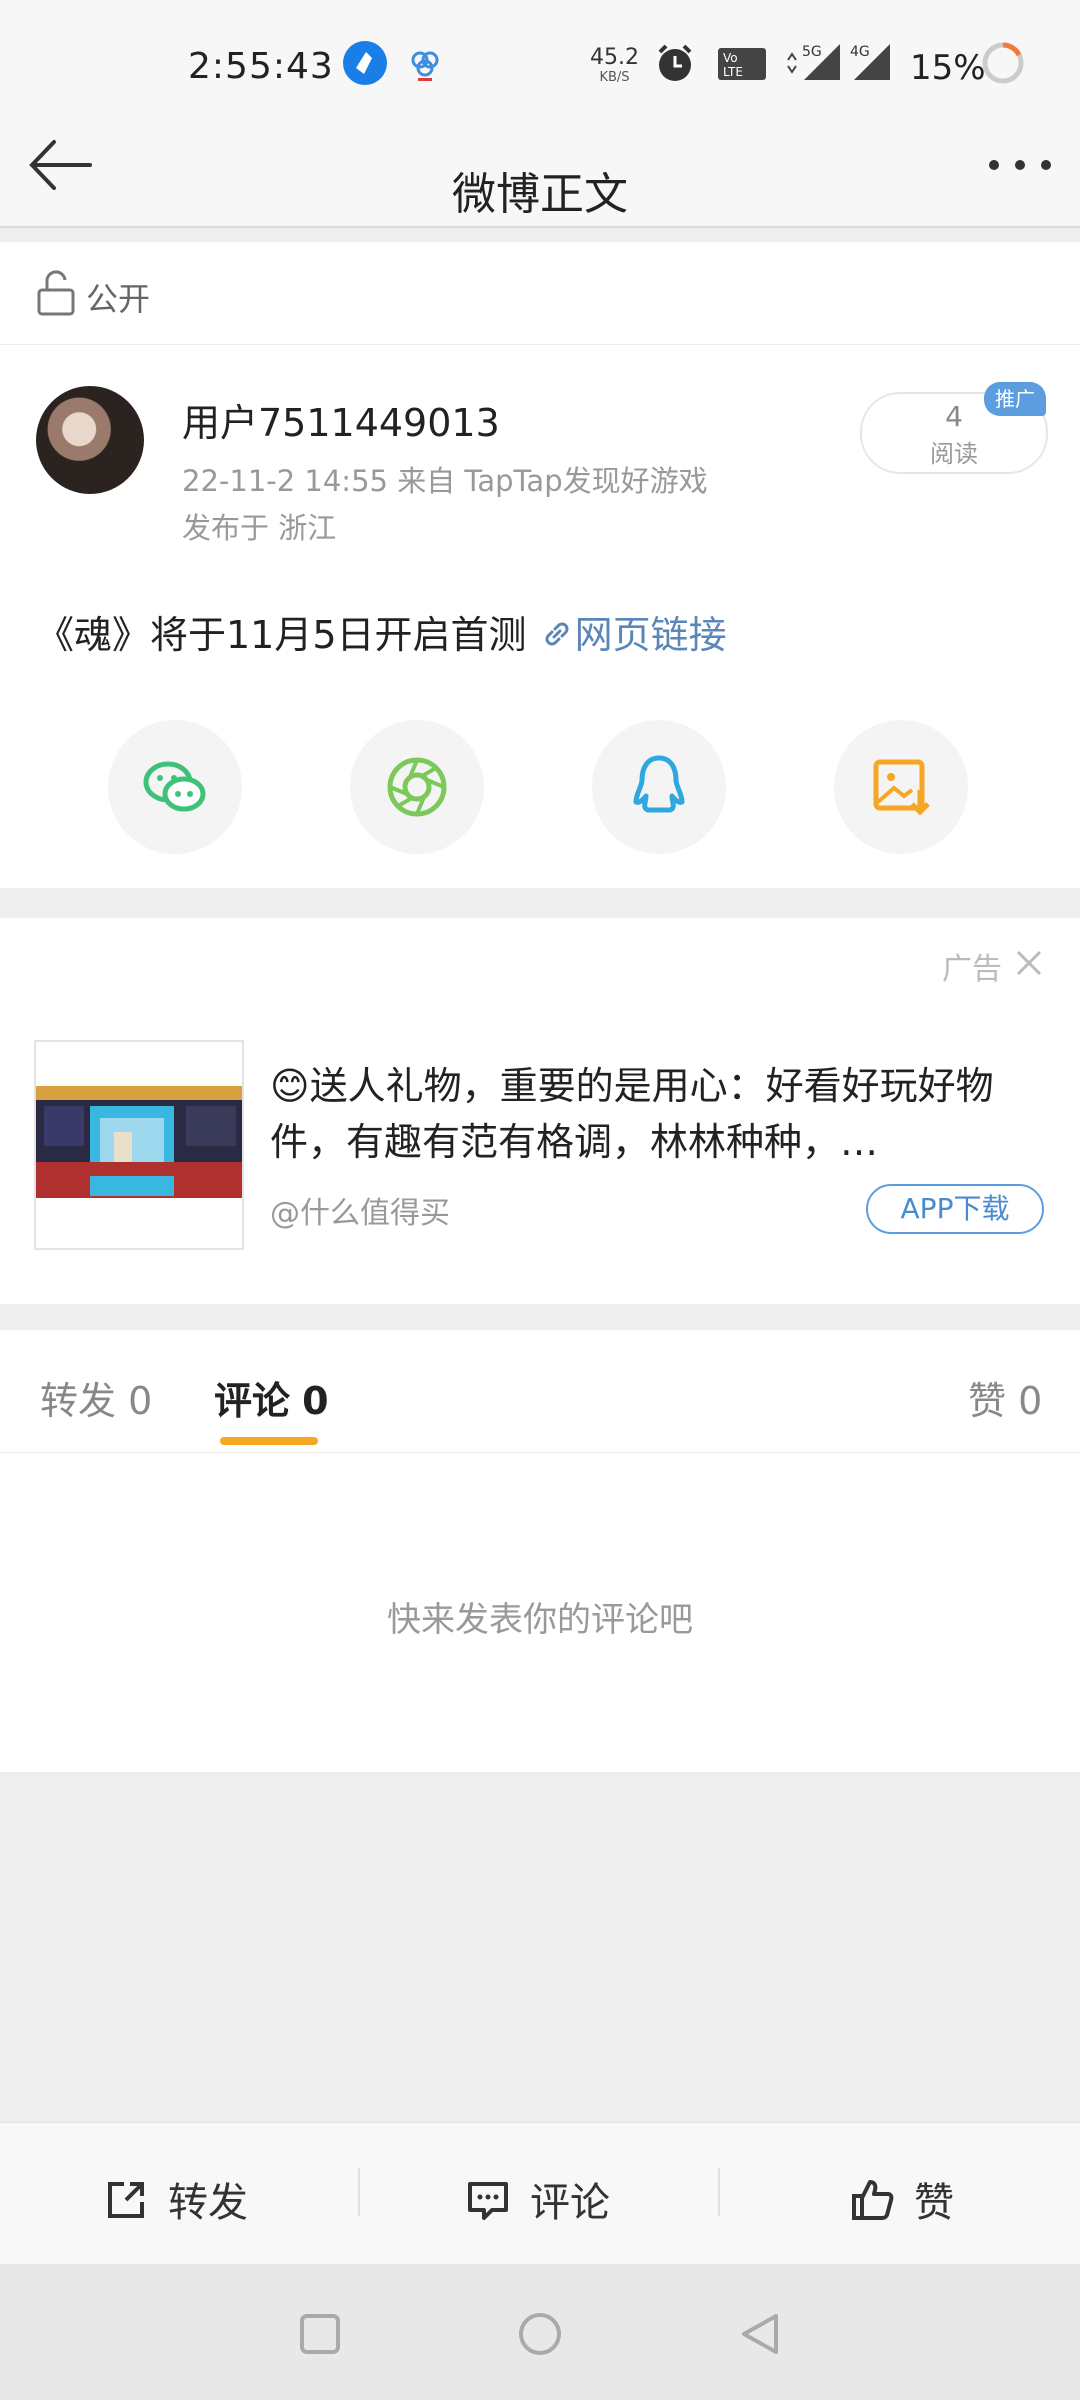 The image size is (1080, 2400). I want to click on share-qq-button, so click(659, 787).